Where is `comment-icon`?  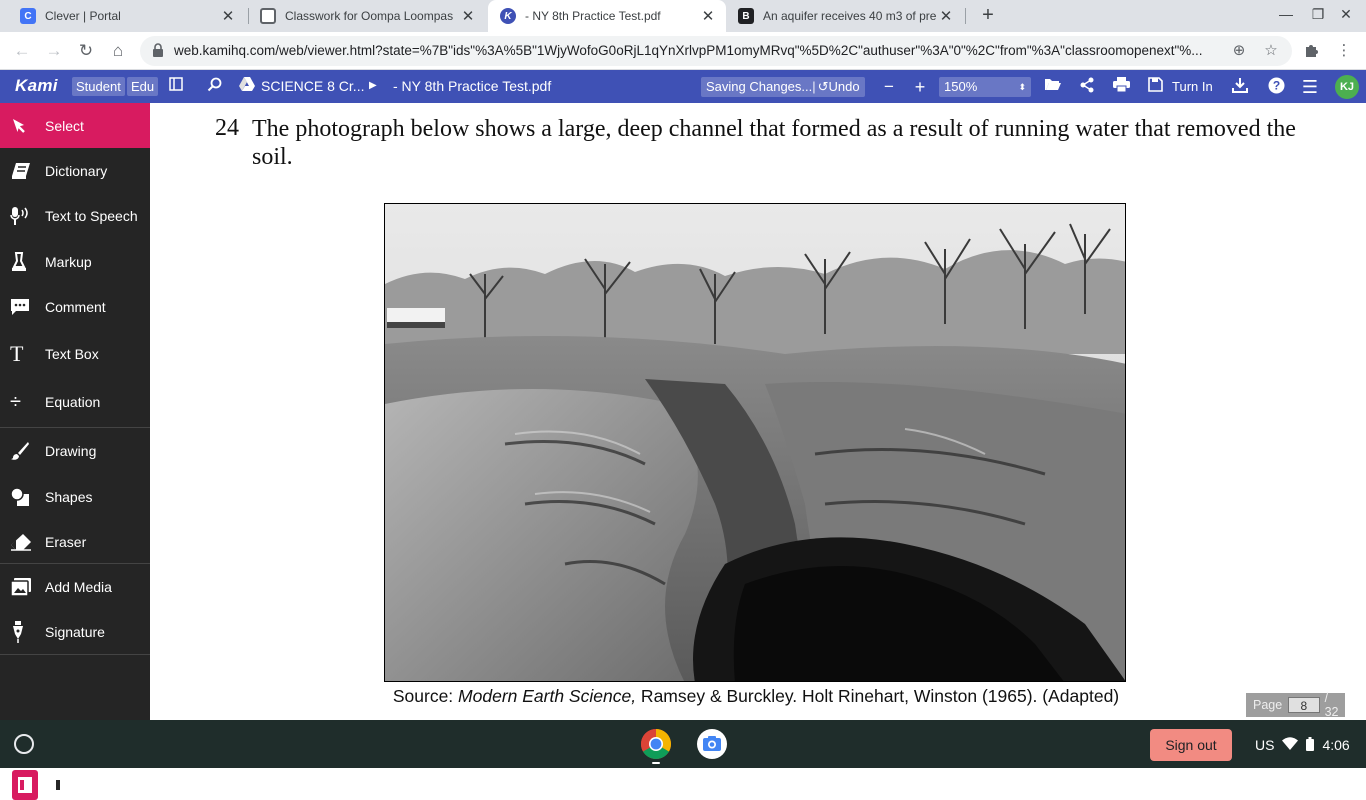 comment-icon is located at coordinates (22, 307).